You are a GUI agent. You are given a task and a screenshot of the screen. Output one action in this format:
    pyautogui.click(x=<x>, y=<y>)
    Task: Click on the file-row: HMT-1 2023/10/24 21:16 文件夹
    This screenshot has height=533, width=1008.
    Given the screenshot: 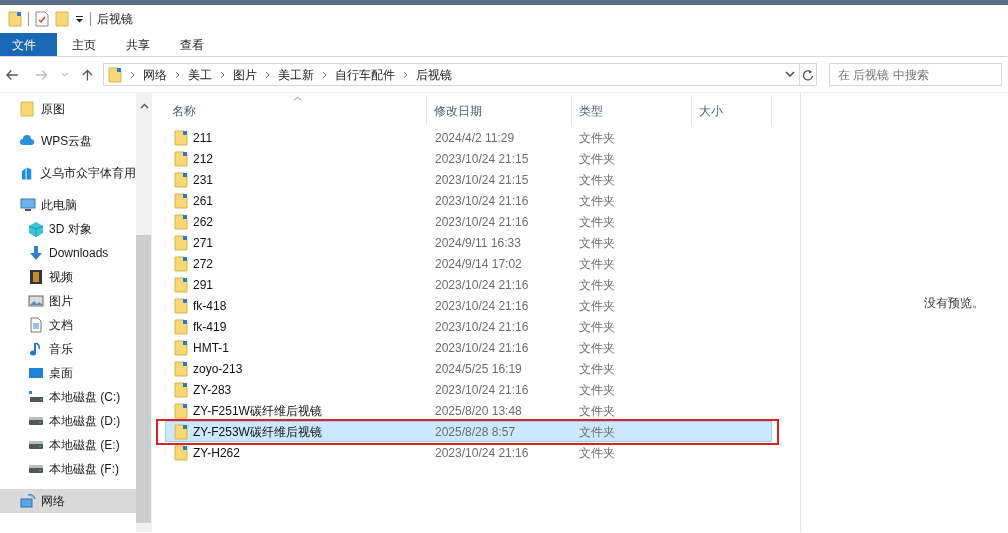 What is the action you would take?
    pyautogui.click(x=468, y=347)
    